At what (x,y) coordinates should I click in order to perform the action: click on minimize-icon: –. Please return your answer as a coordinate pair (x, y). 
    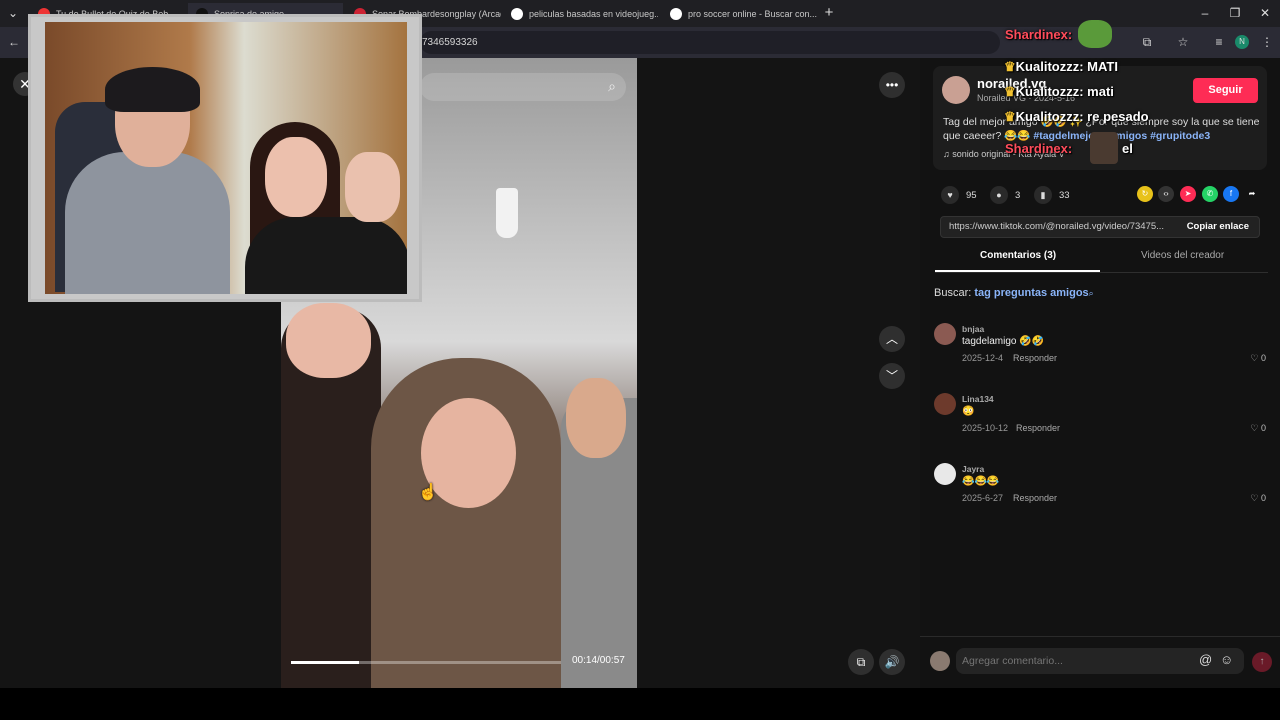
    Looking at the image, I should click on (1205, 13).